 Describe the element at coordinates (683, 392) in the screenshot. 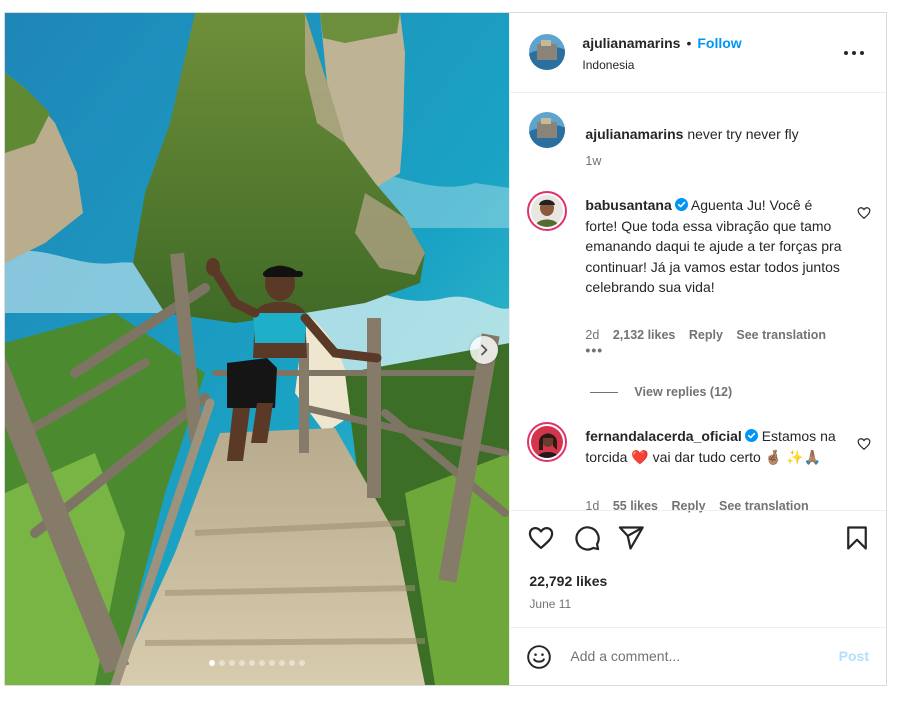

I see `view-replies-label: View replies (12)` at that location.